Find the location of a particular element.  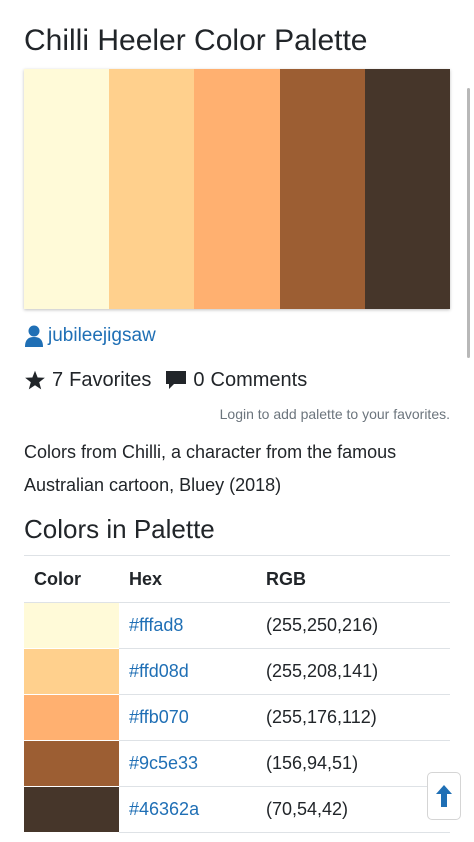

table-row: #ffd08d (255,208,141) is located at coordinates (237, 671).